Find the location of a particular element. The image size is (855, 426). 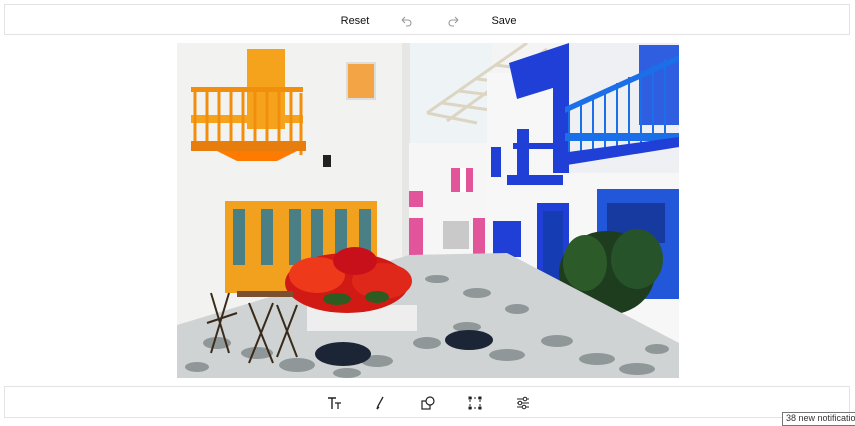

shapes-tool-button is located at coordinates (428, 403).